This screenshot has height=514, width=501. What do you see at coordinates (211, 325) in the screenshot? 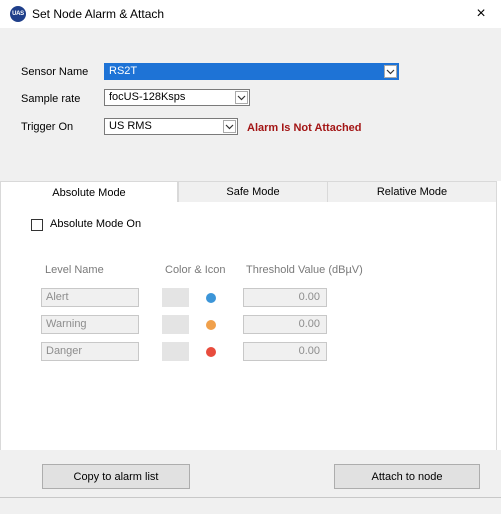
I see `warning-dot-icon` at bounding box center [211, 325].